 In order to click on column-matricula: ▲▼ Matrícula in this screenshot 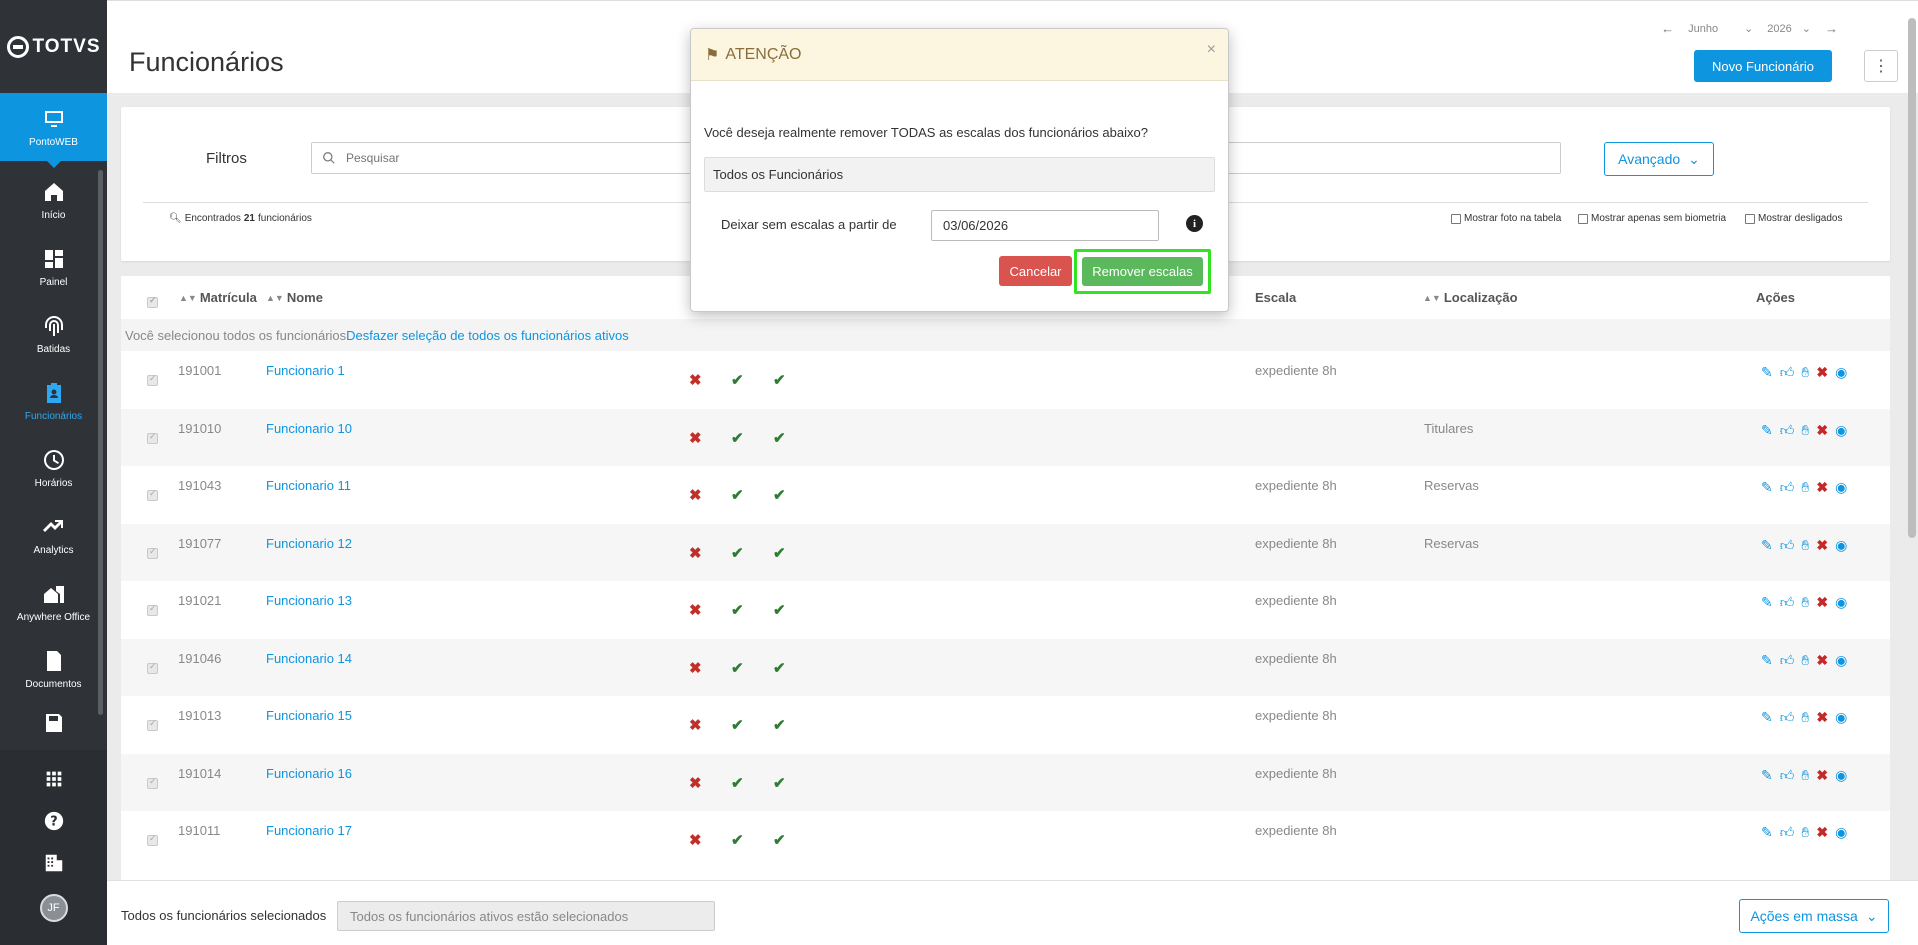, I will do `click(218, 297)`.